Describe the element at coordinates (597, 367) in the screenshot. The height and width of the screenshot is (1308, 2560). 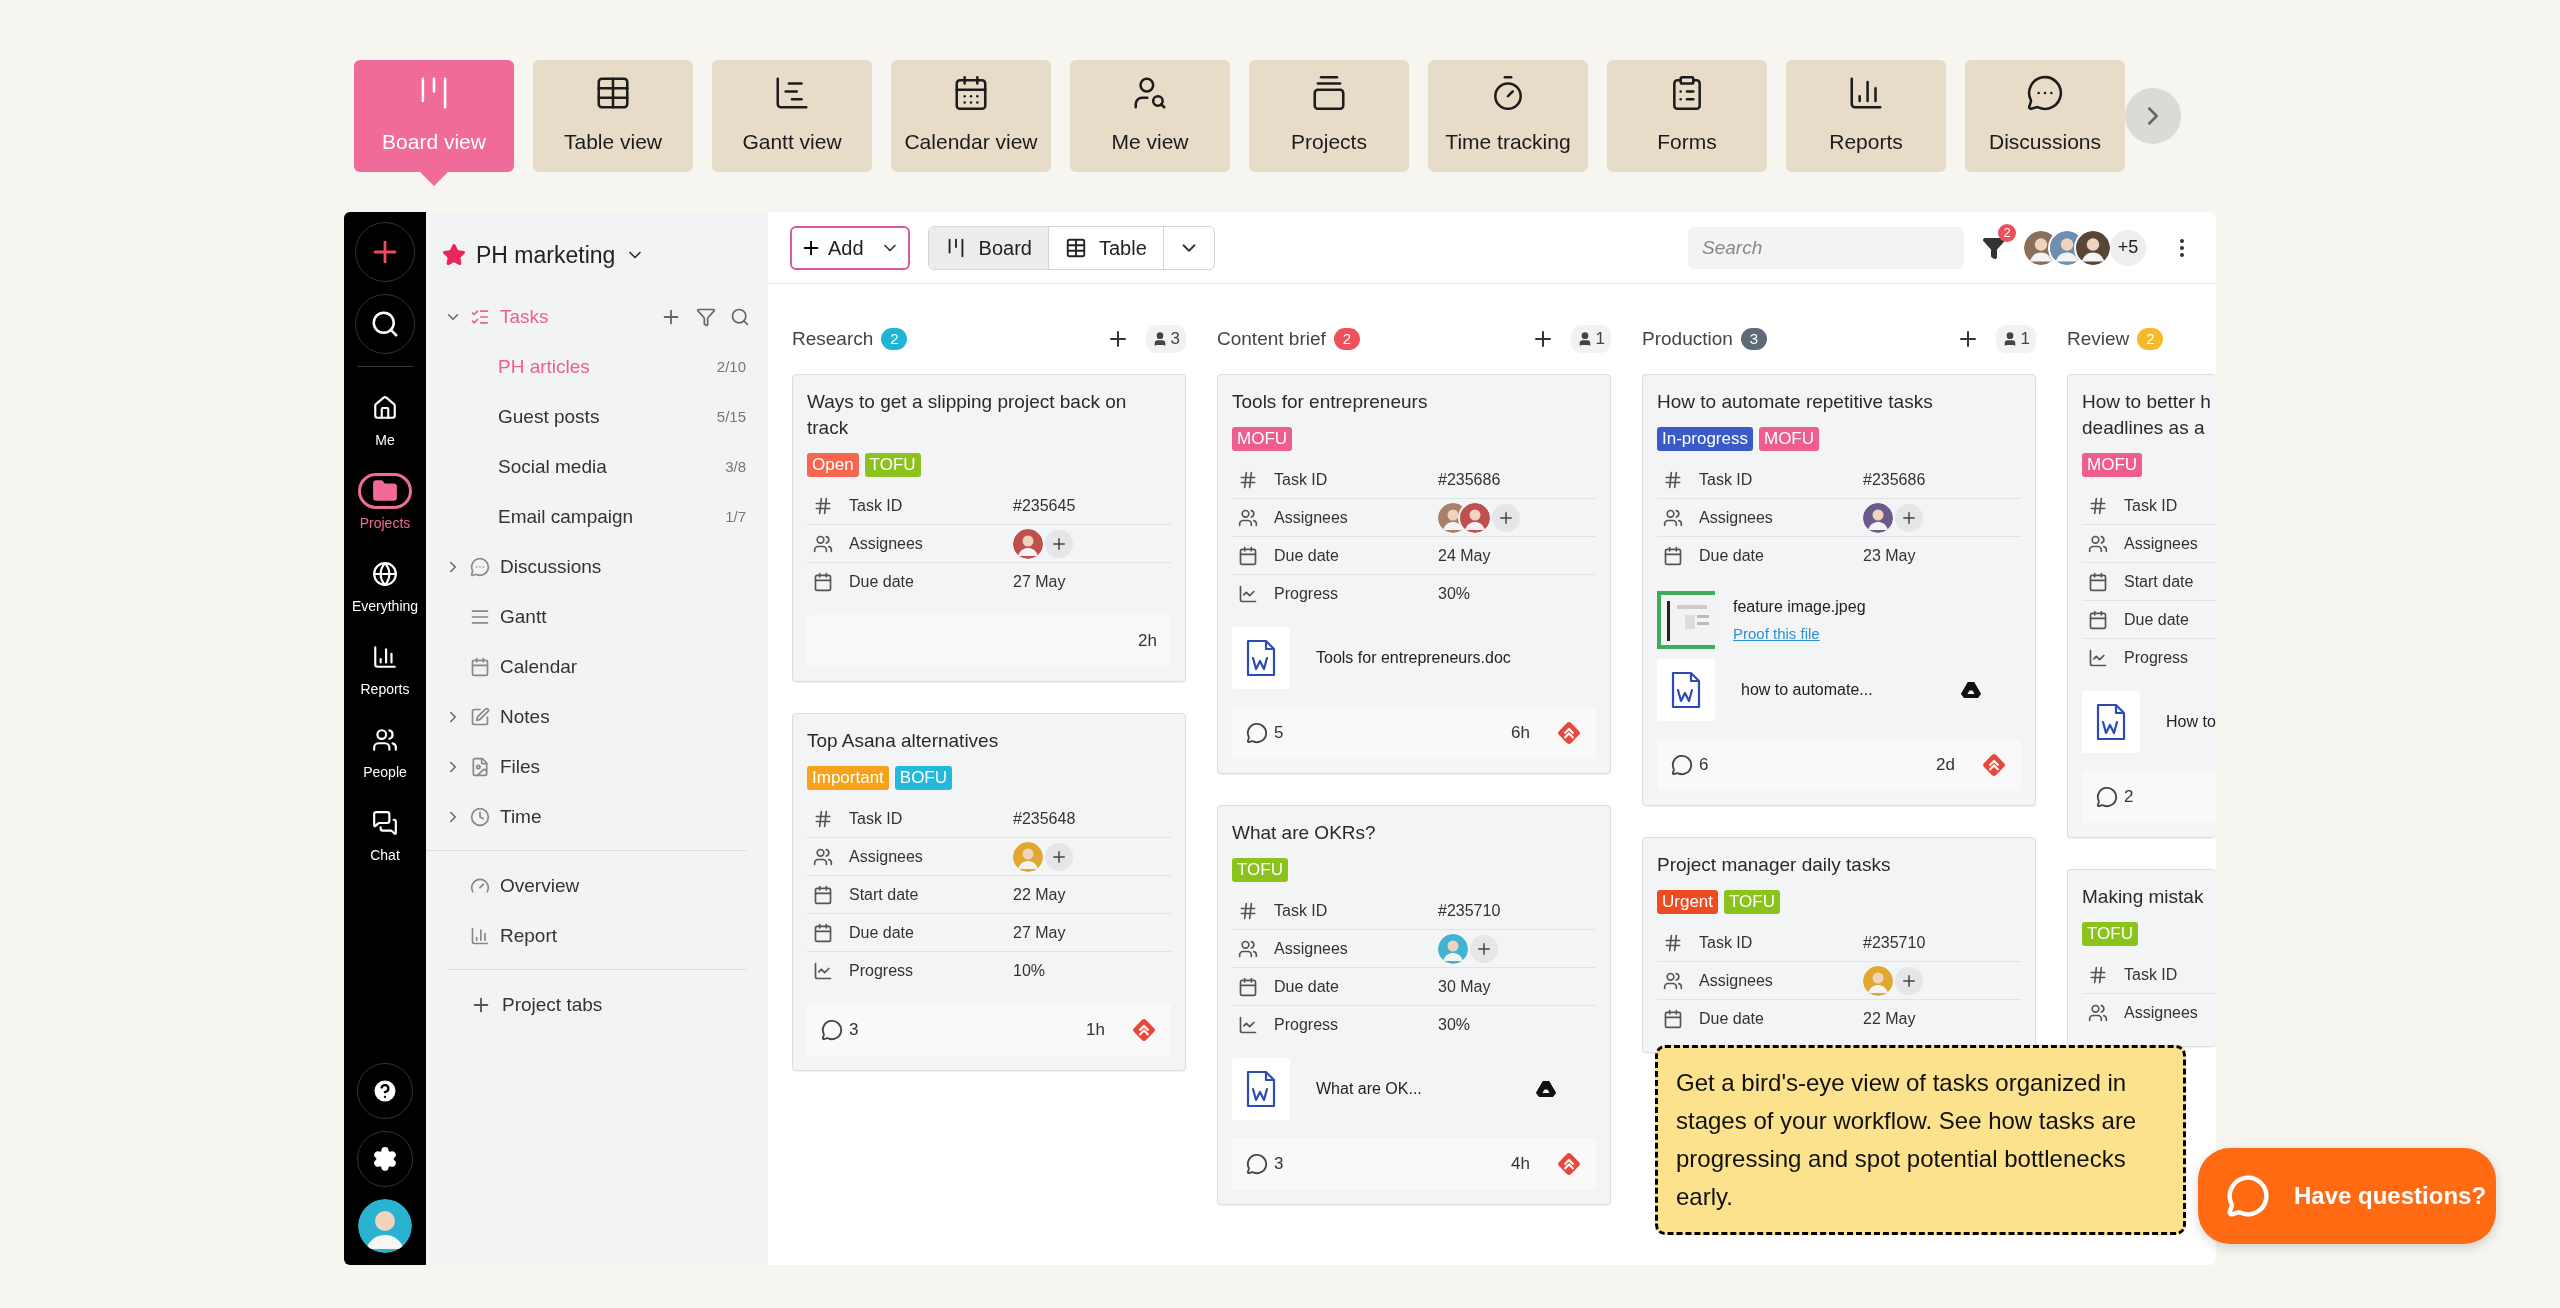
I see `sidebar-item: PH articles 2/10` at that location.